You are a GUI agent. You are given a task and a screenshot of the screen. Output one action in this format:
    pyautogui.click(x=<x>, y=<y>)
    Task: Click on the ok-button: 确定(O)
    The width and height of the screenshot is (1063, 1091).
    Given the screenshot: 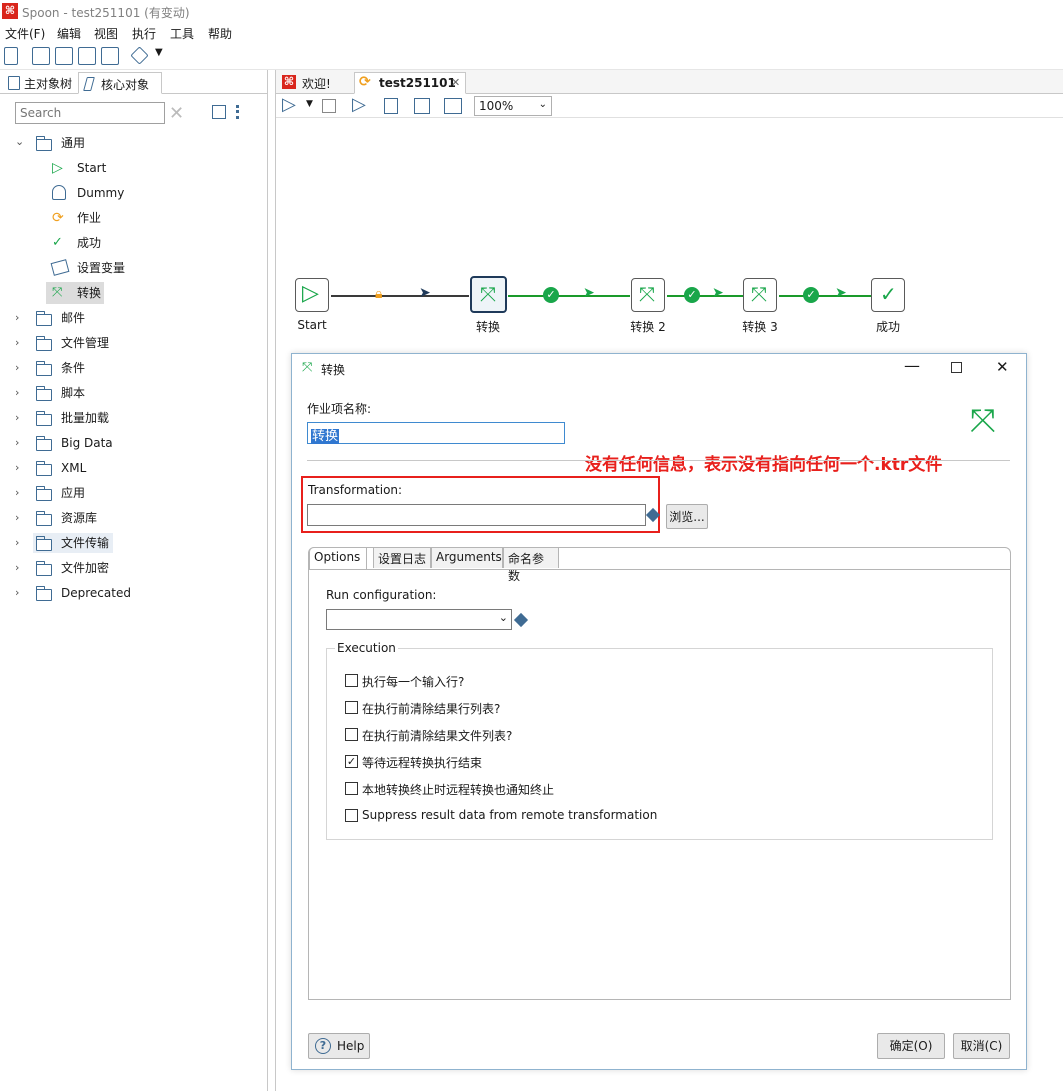 What is the action you would take?
    pyautogui.click(x=911, y=1046)
    